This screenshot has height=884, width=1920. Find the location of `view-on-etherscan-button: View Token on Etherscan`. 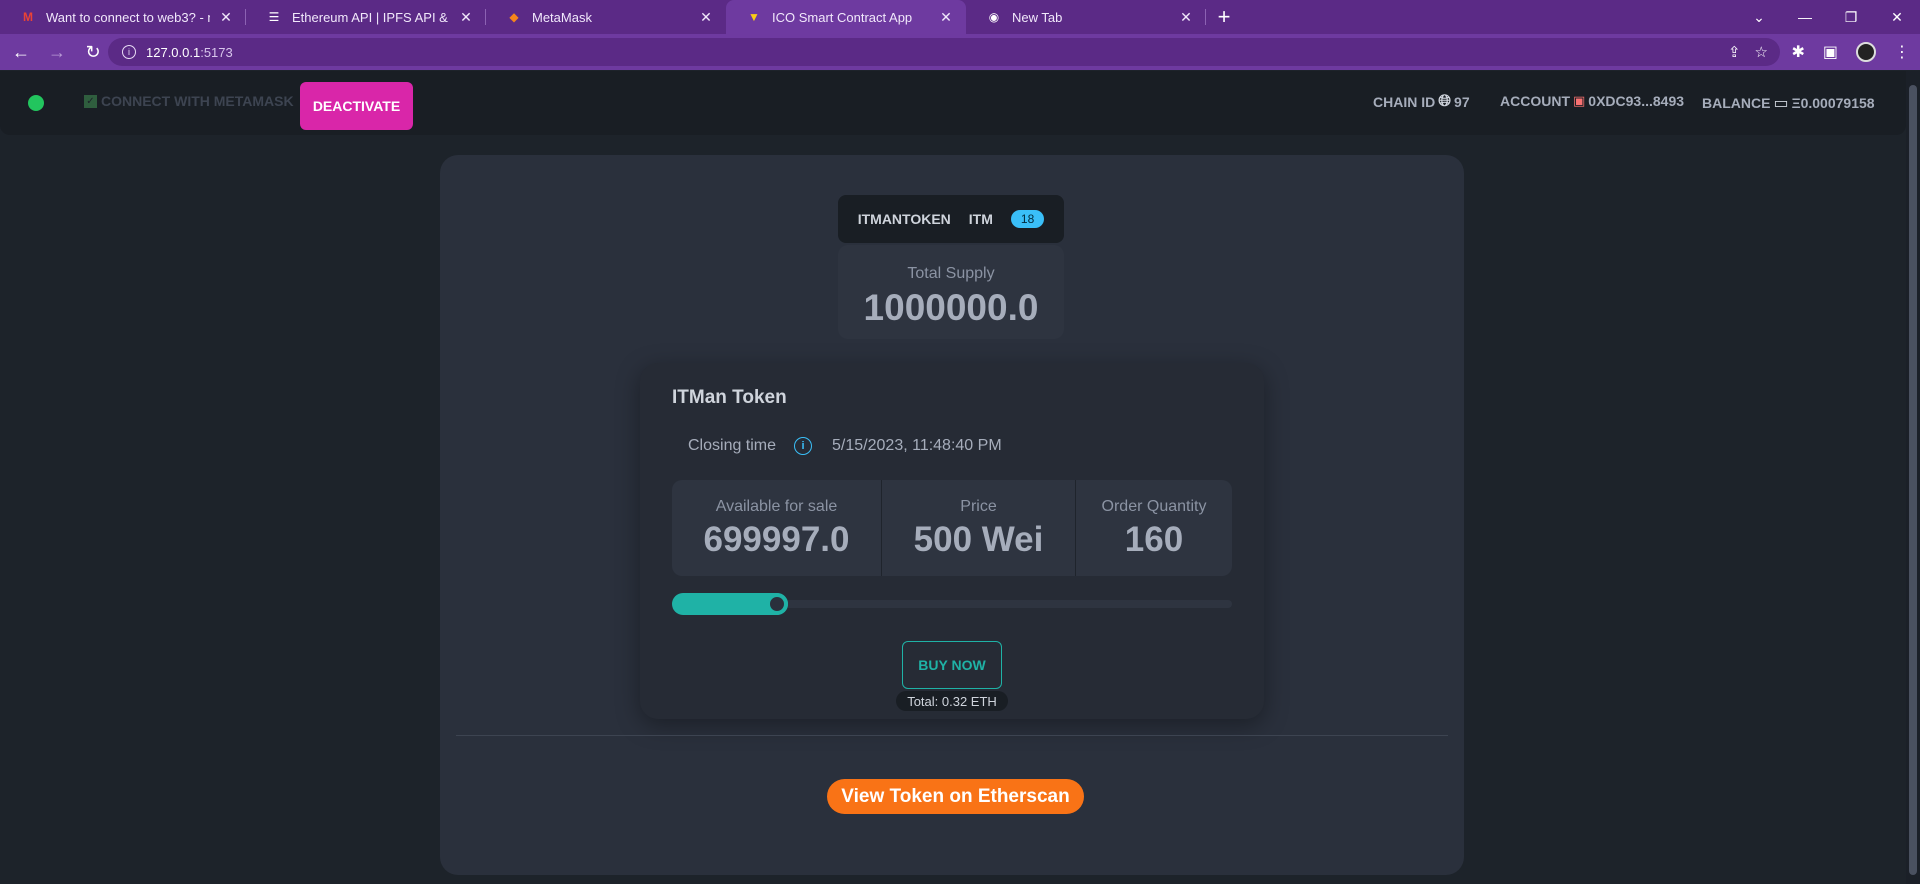

view-on-etherscan-button: View Token on Etherscan is located at coordinates (955, 796).